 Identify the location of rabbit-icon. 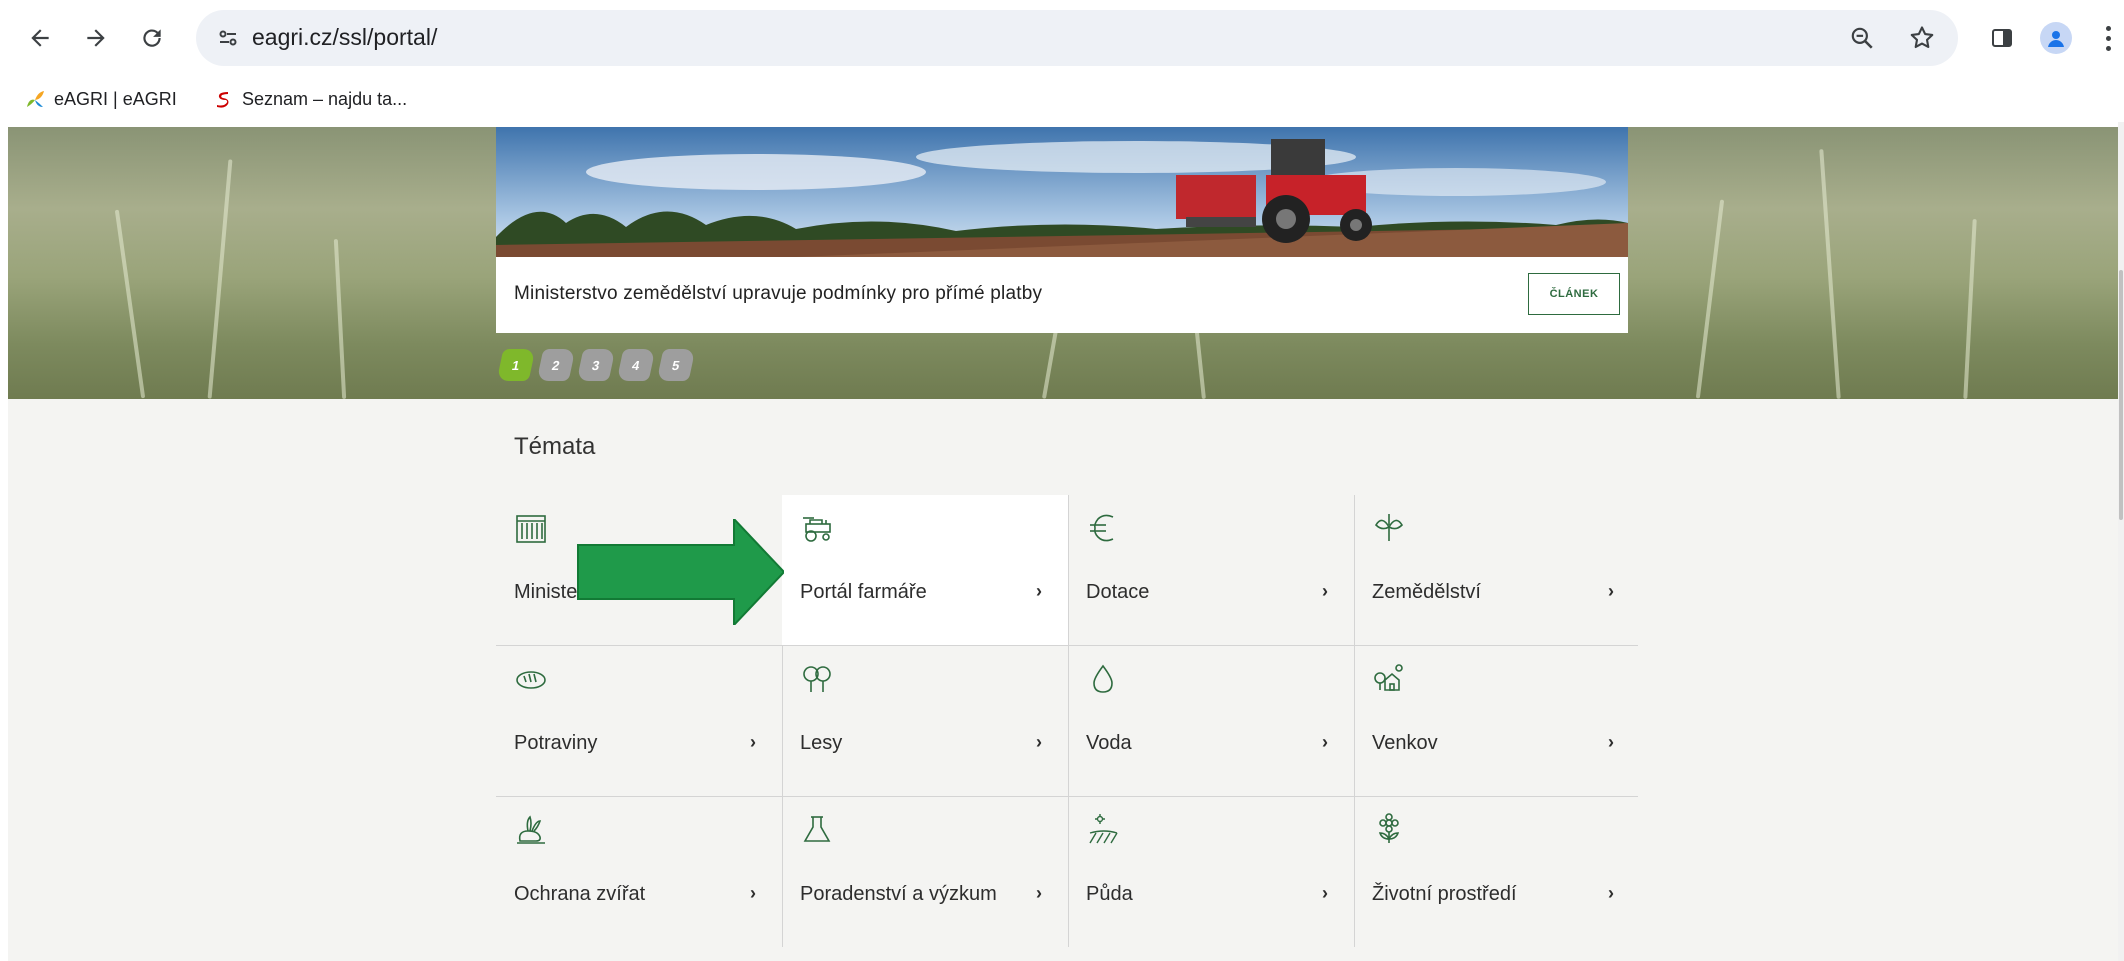
(531, 830).